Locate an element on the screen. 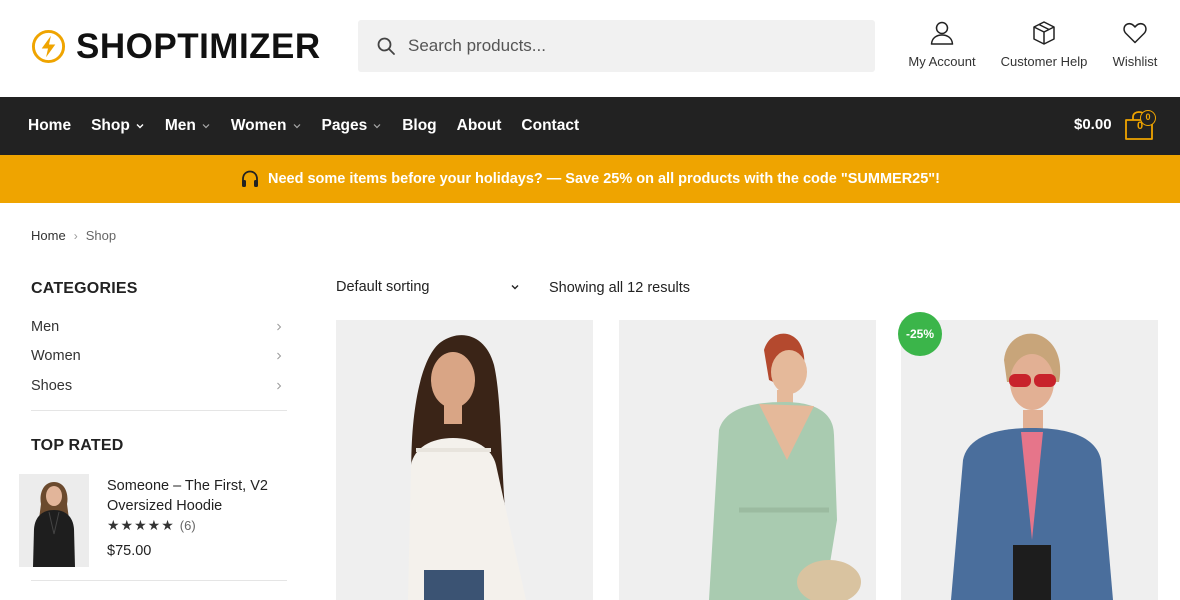  nav-item-home: Home is located at coordinates (49, 126).